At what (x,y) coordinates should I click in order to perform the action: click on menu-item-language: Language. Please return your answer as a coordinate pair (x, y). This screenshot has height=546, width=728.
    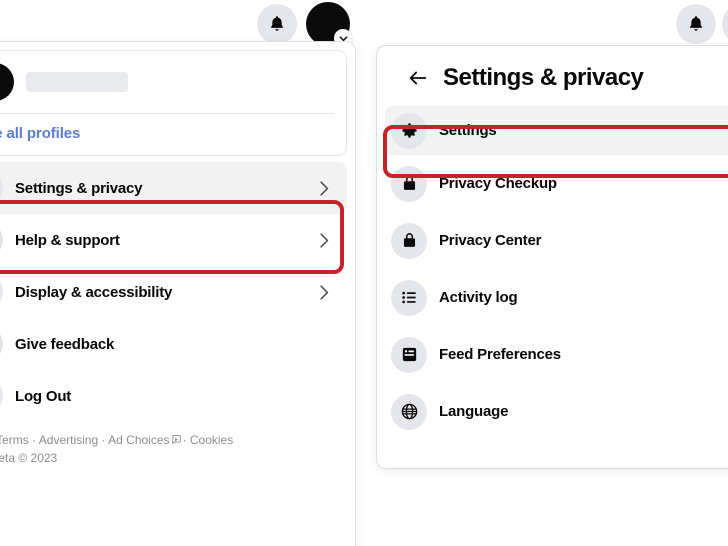
    Looking at the image, I should click on (556, 411).